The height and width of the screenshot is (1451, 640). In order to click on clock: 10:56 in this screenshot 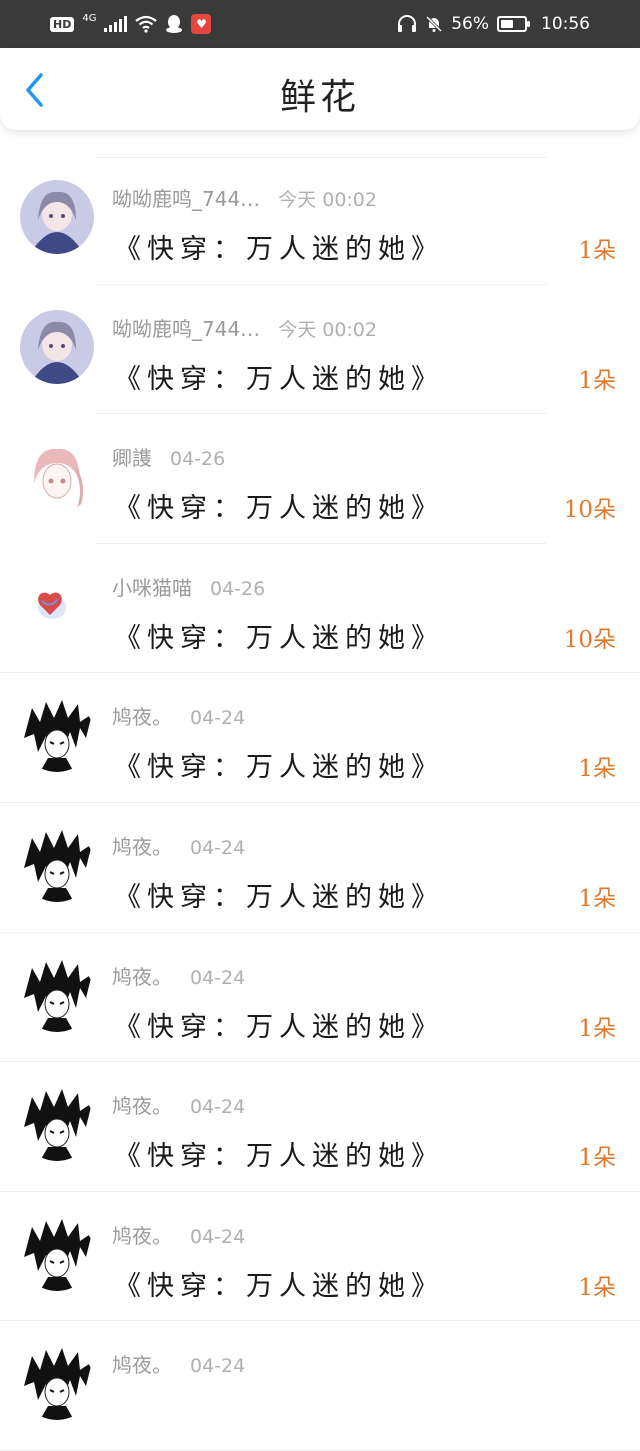, I will do `click(565, 24)`.